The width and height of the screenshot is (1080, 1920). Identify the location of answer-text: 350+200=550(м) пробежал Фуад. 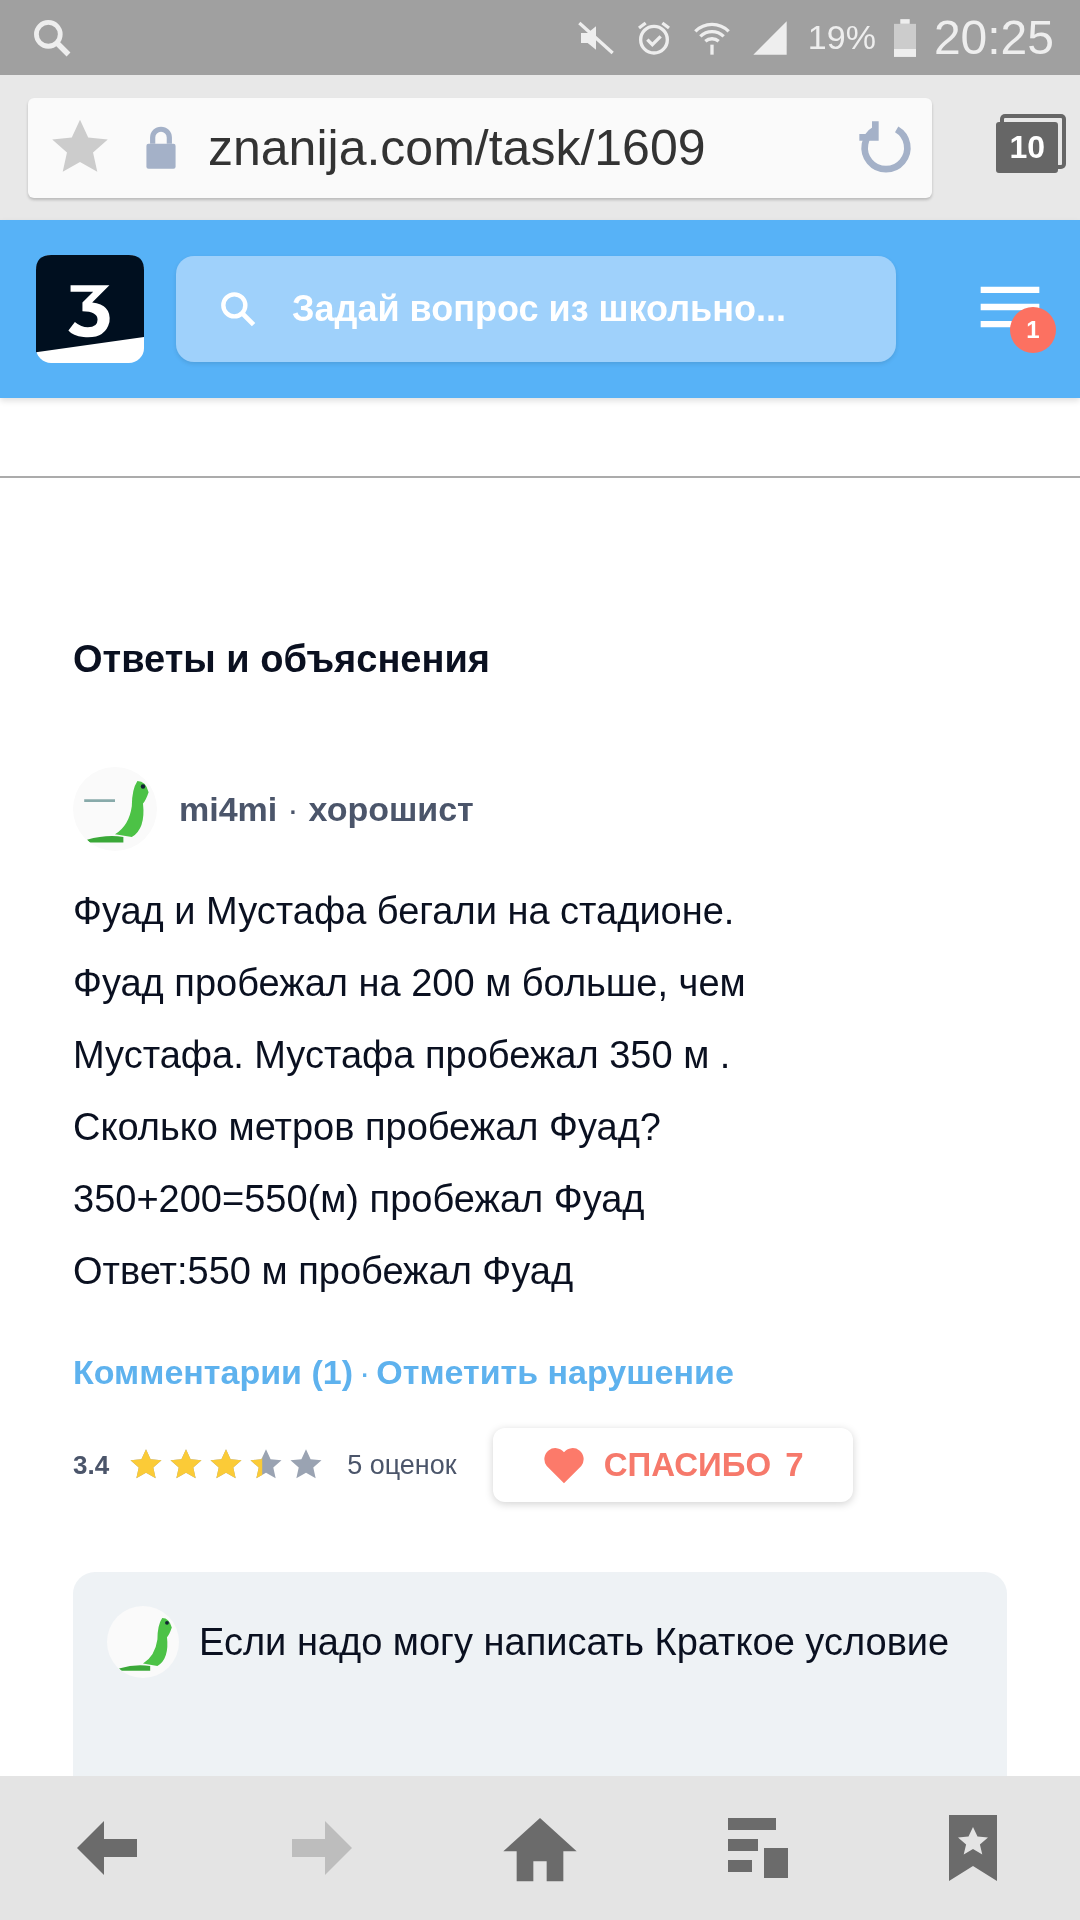
(359, 1199).